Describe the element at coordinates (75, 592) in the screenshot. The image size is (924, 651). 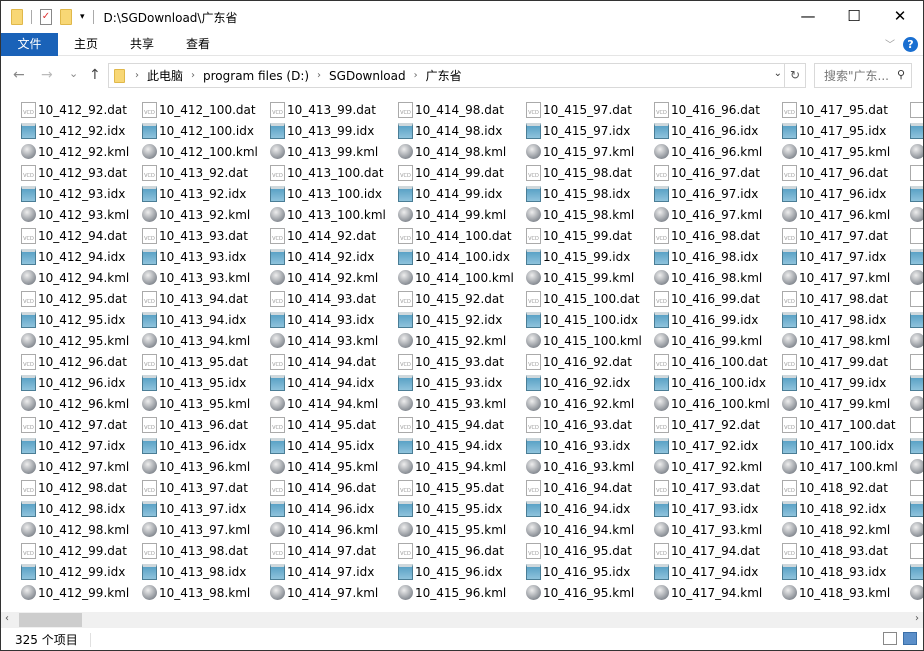
I see `file-item: 10_412_99.kml` at that location.